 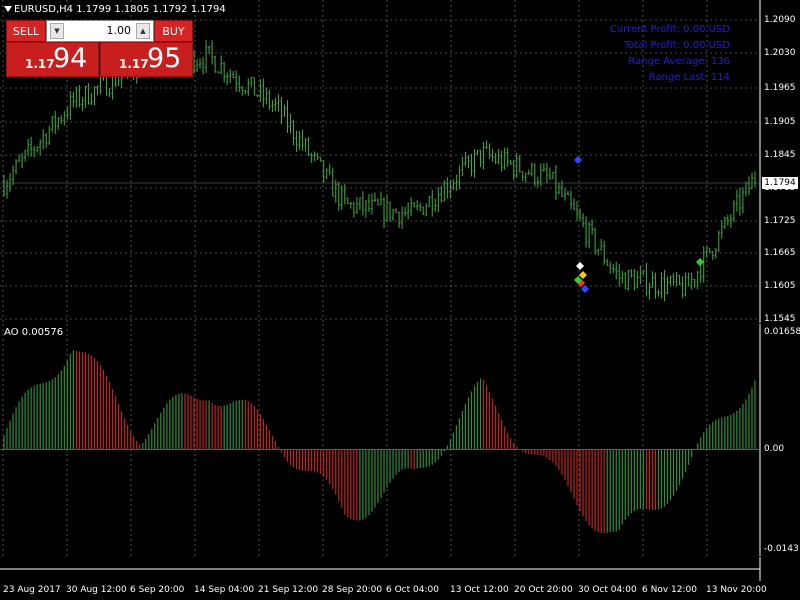 What do you see at coordinates (134, 64) in the screenshot?
I see `buy-price-prefix: 1.17` at bounding box center [134, 64].